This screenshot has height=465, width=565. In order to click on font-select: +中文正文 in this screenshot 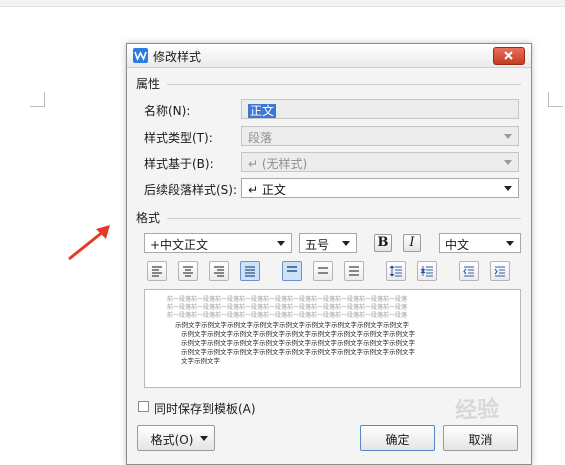, I will do `click(218, 243)`.